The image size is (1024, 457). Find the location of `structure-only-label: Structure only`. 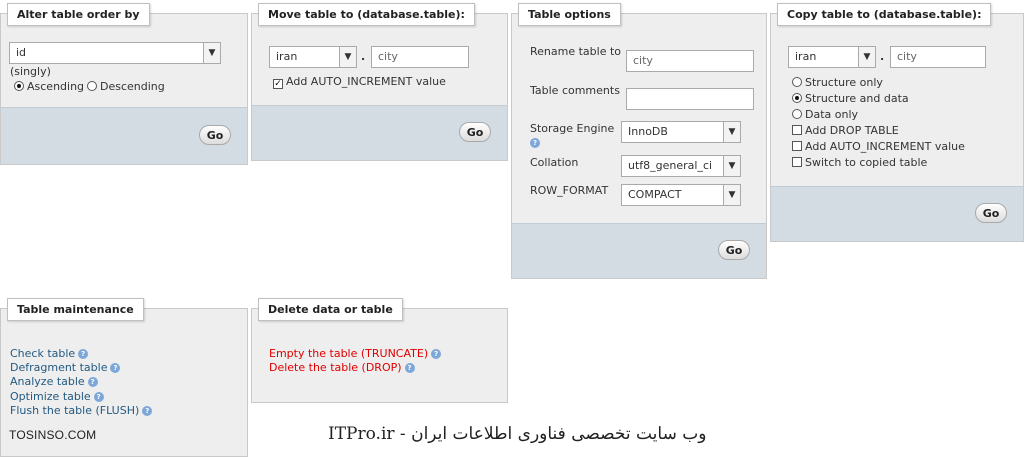

structure-only-label: Structure only is located at coordinates (844, 82).